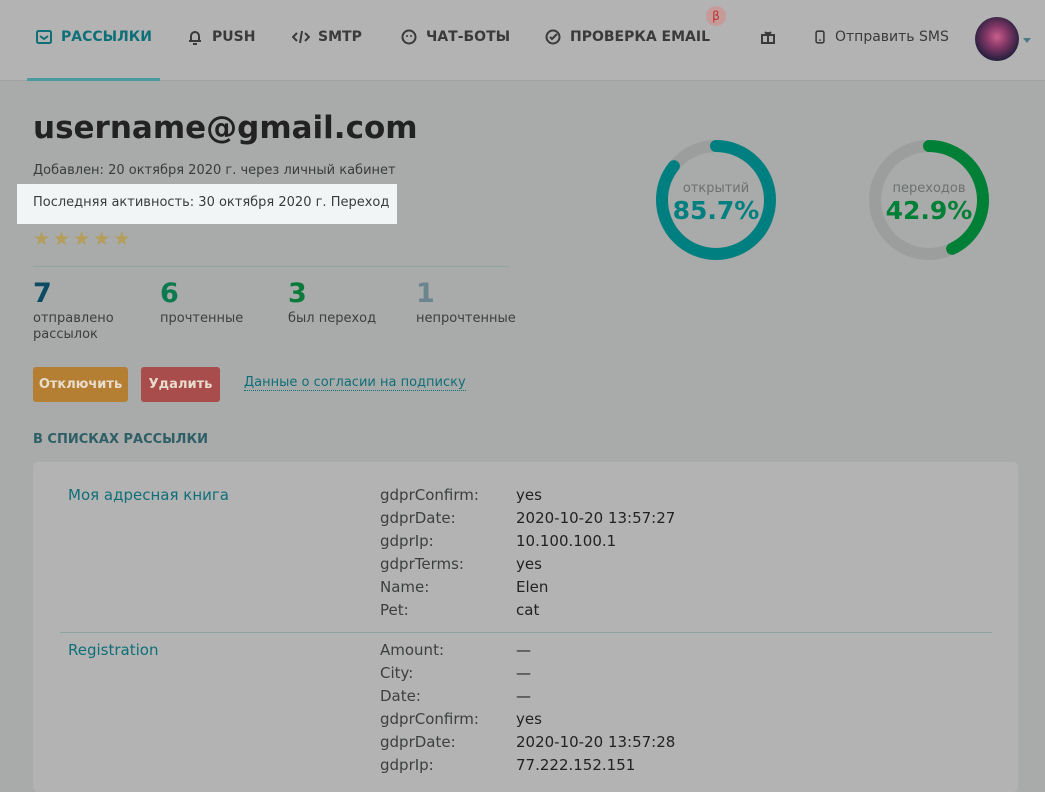 Image resolution: width=1045 pixels, height=792 pixels. Describe the element at coordinates (528, 610) in the screenshot. I see `field-value: cat` at that location.